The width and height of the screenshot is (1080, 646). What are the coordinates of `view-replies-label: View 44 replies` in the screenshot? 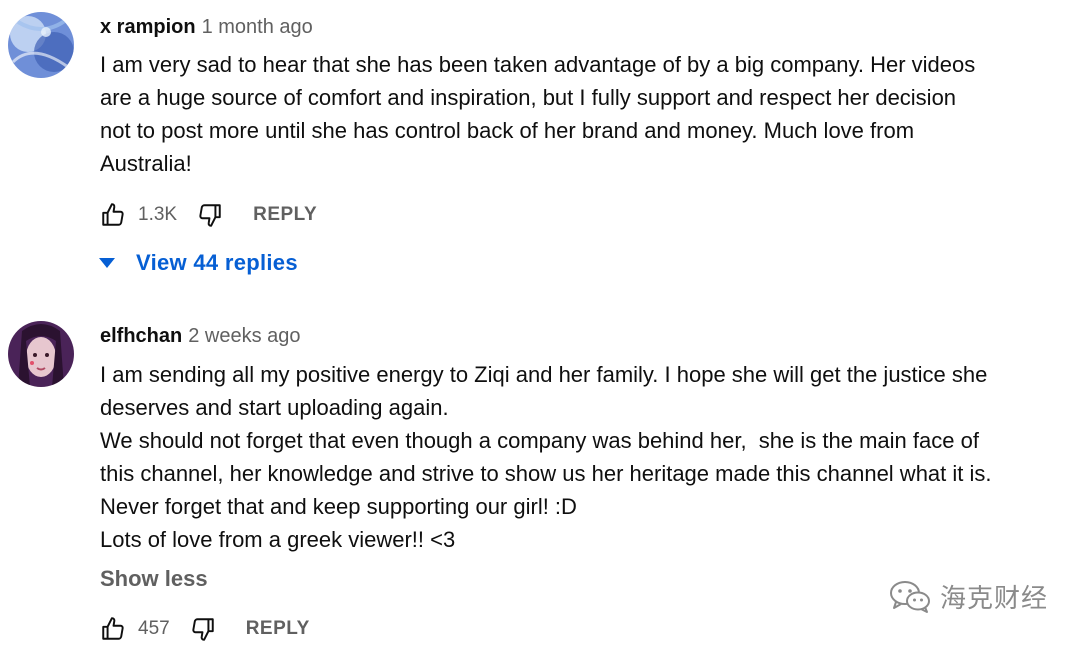 It's located at (217, 262).